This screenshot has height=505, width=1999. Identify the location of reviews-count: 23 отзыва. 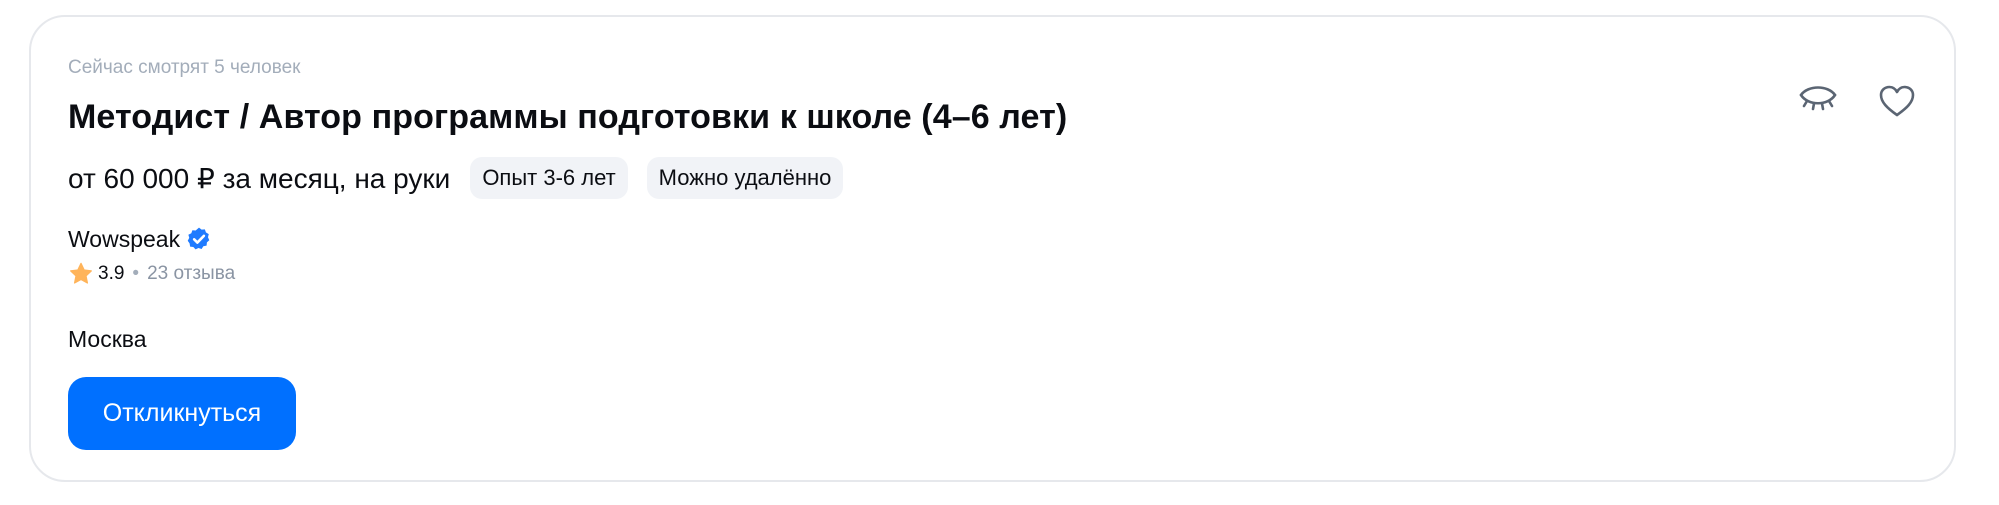
(191, 274).